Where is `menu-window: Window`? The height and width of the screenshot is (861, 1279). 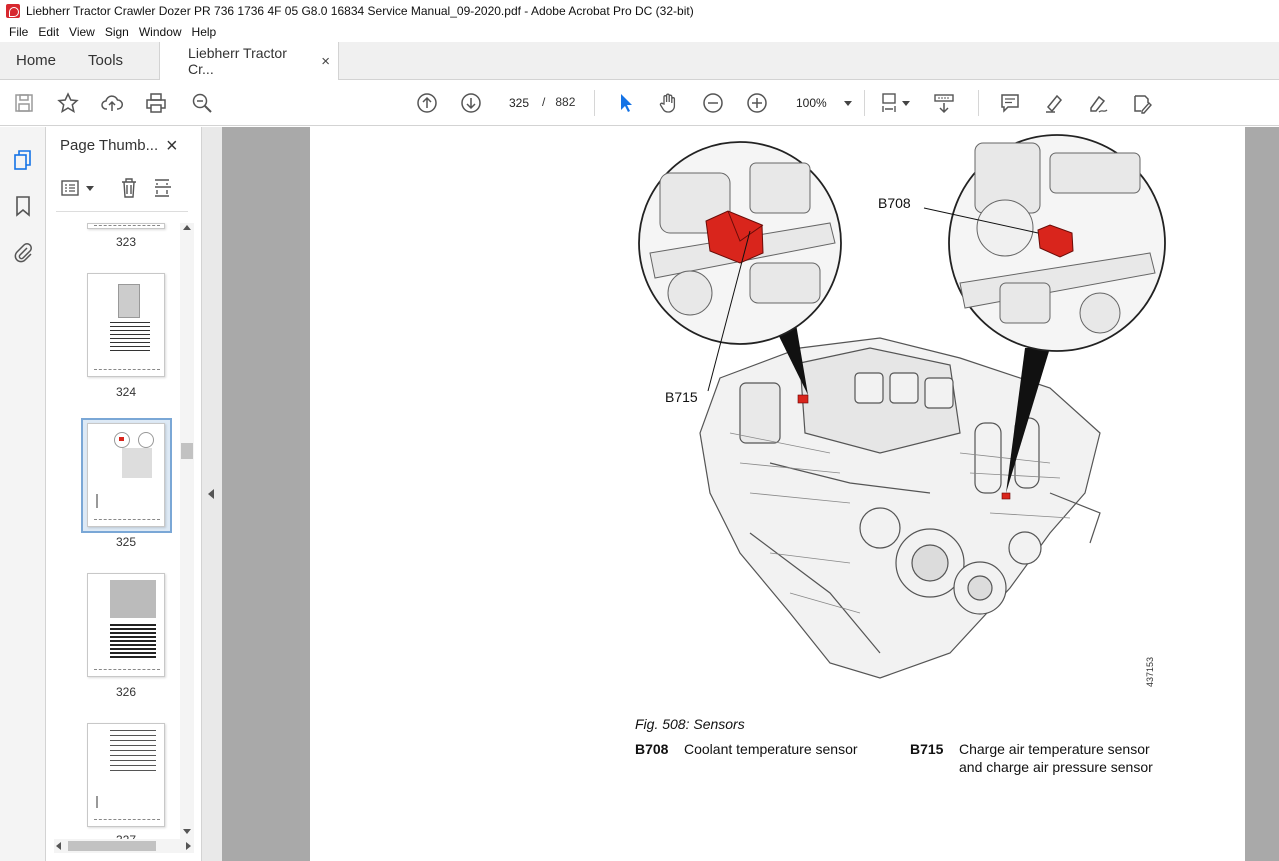
menu-window: Window is located at coordinates (160, 32).